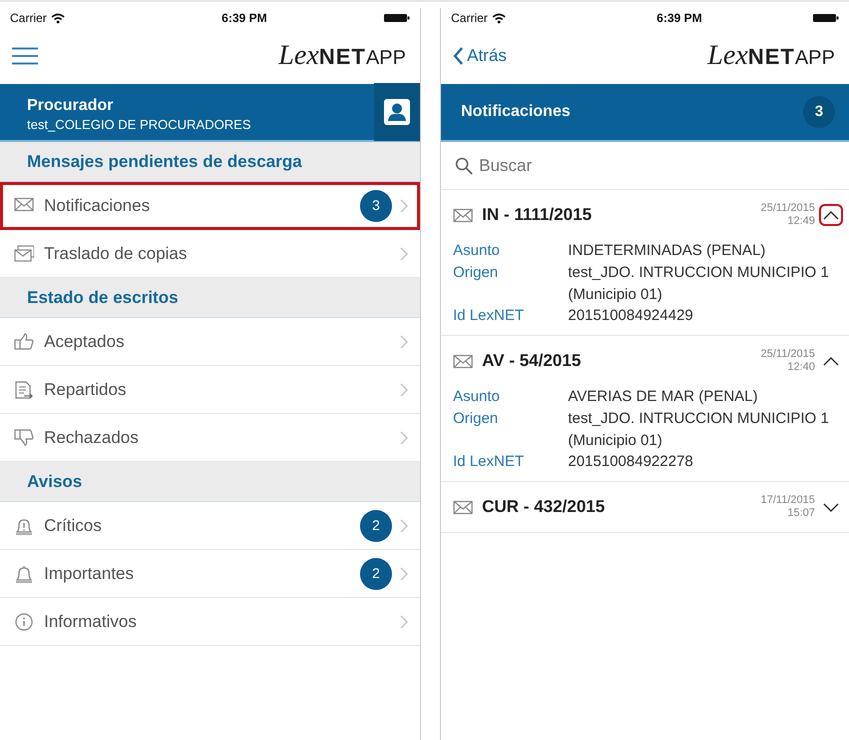  I want to click on user-icon, so click(397, 112).